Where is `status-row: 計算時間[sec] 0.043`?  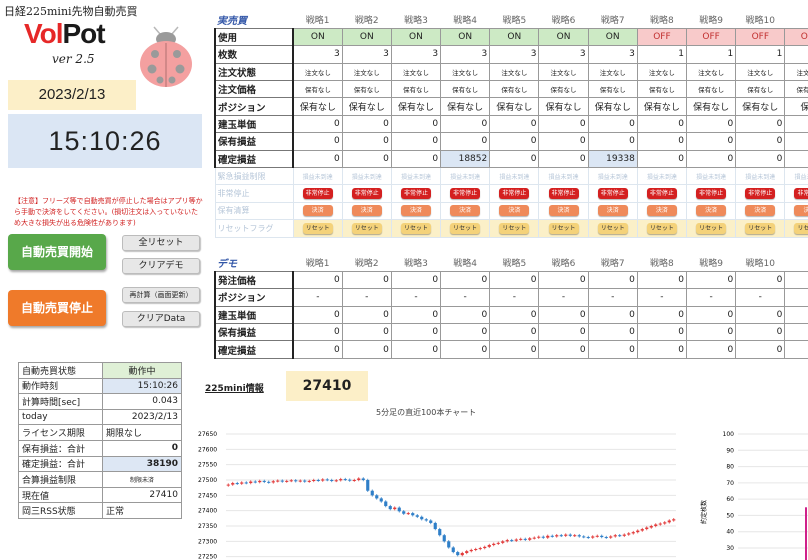 status-row: 計算時間[sec] 0.043 is located at coordinates (100, 401).